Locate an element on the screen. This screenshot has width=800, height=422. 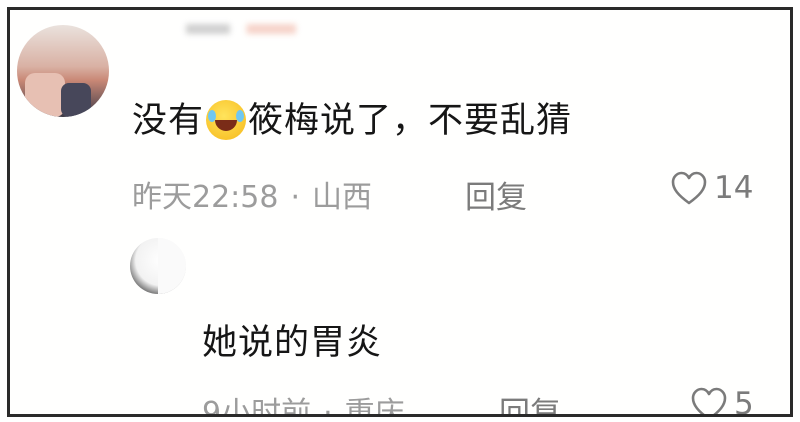
comment-time: 昨天22:58 is located at coordinates (205, 197).